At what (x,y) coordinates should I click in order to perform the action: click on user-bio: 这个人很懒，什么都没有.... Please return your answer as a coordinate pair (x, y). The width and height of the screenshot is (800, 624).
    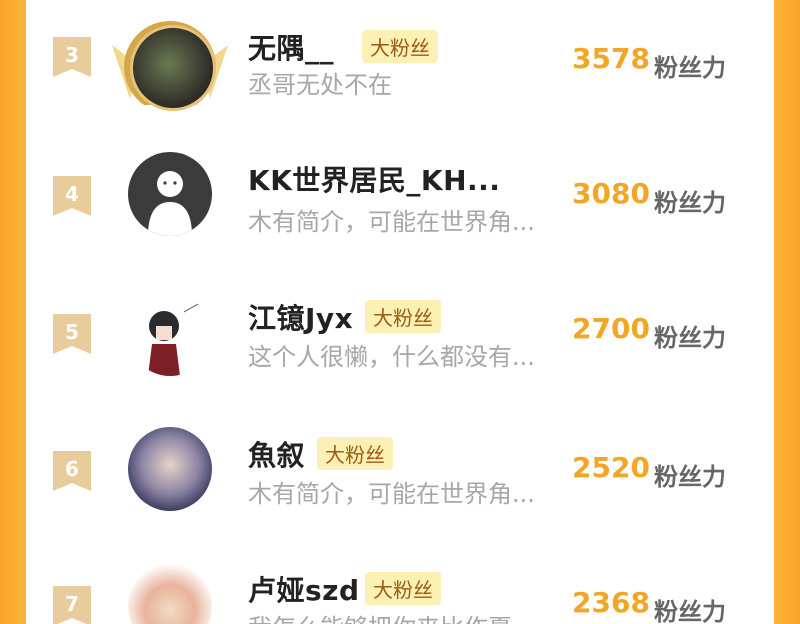
    Looking at the image, I should click on (391, 357).